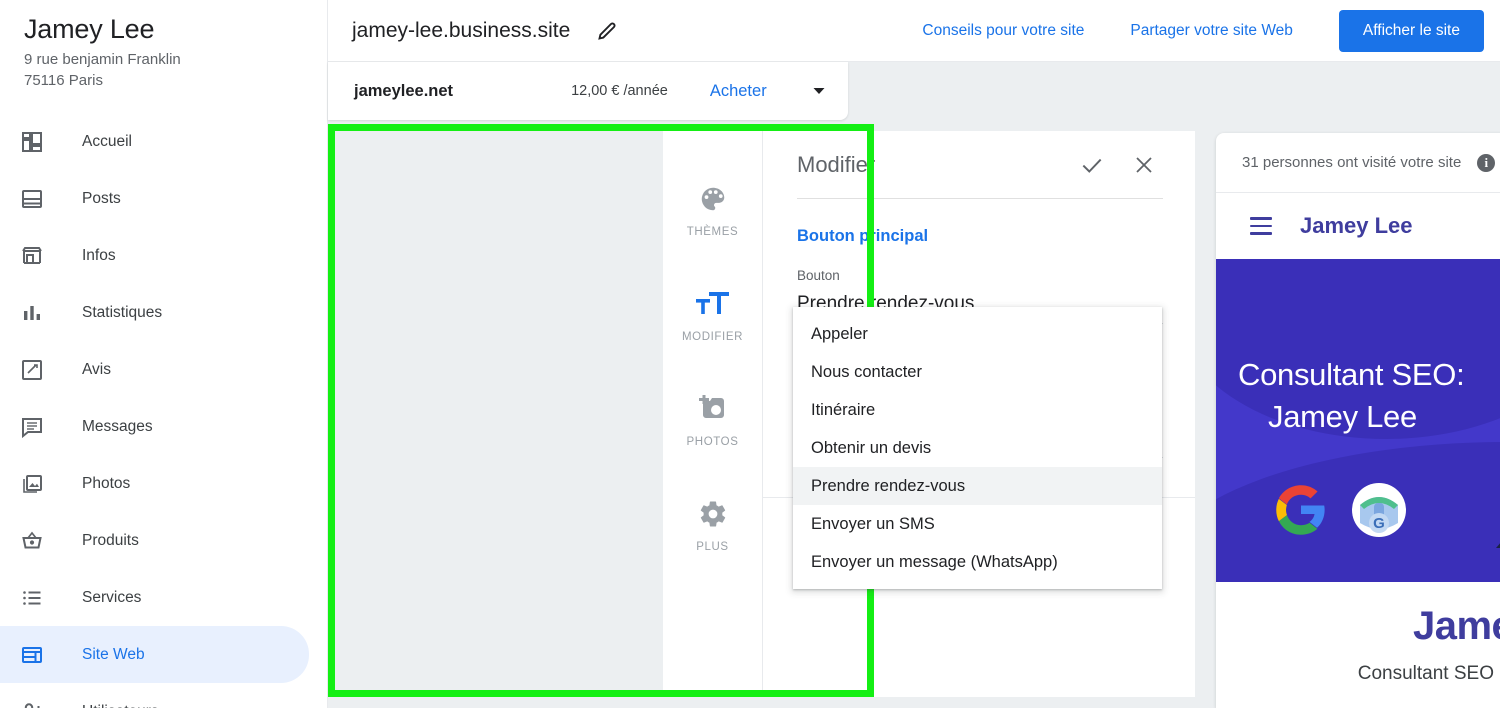 The image size is (1500, 708). What do you see at coordinates (32, 598) in the screenshot?
I see `list-icon` at bounding box center [32, 598].